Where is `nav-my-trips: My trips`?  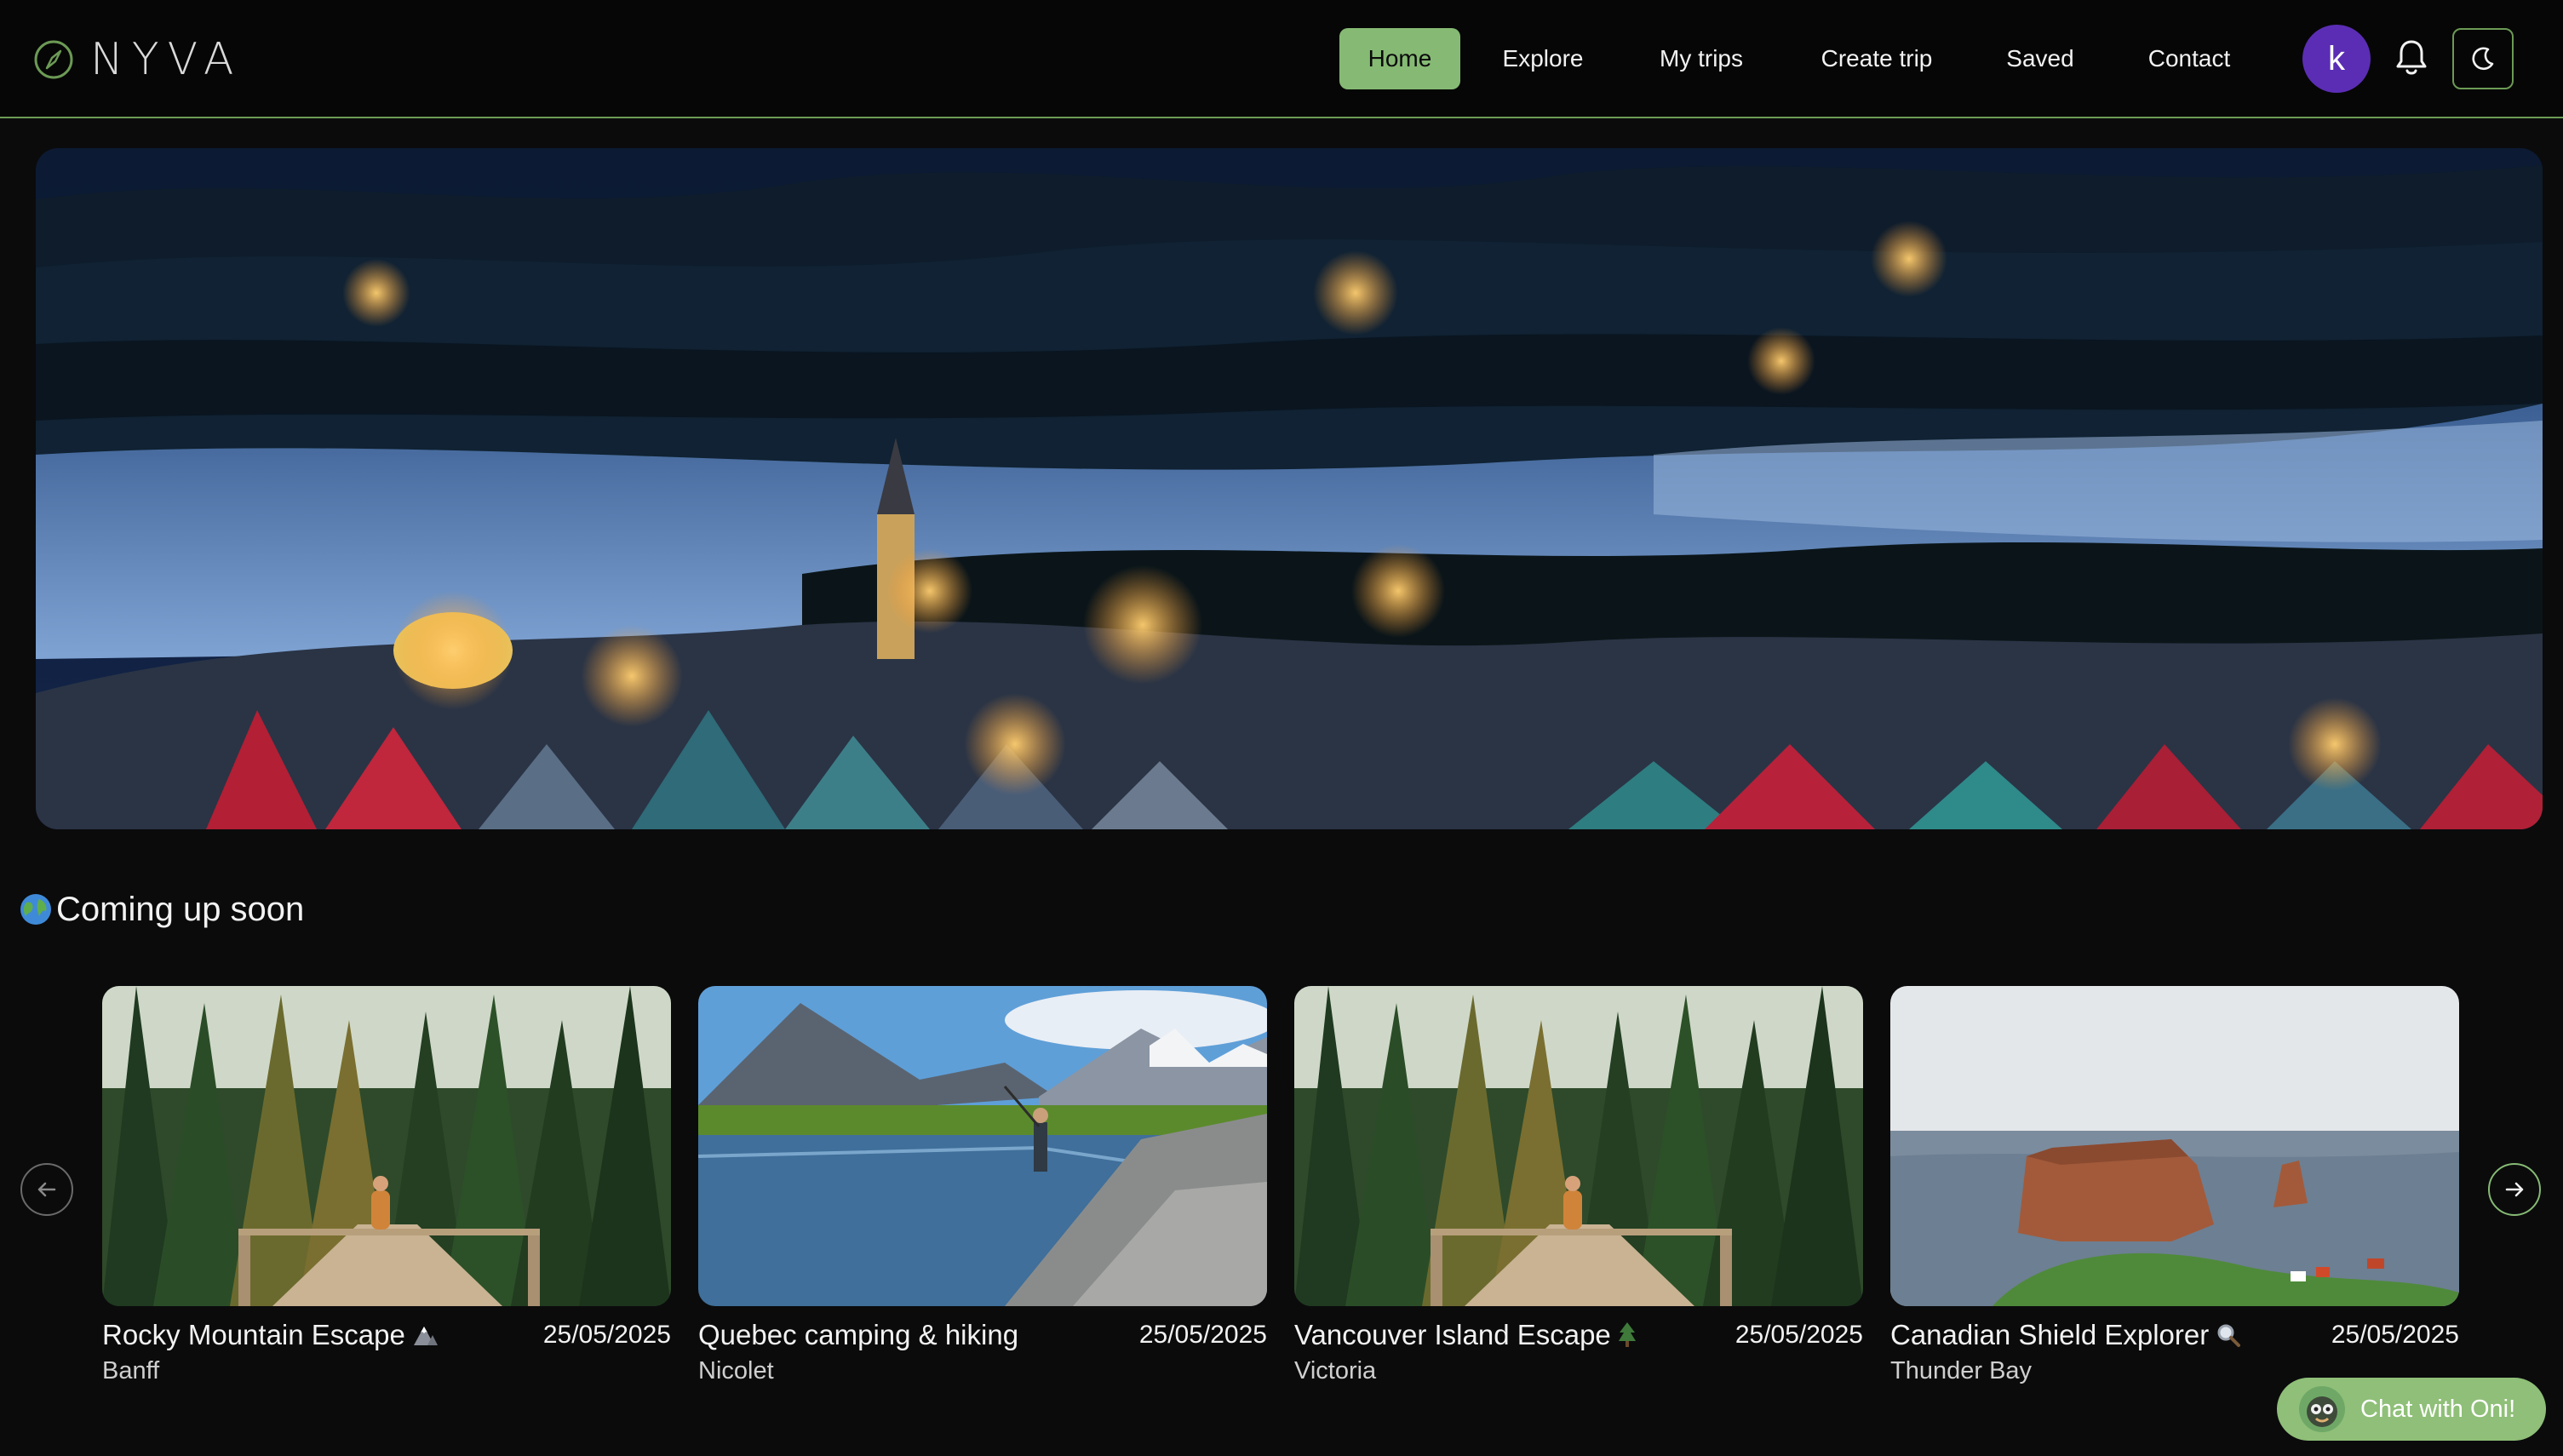
nav-my-trips: My trips is located at coordinates (1701, 58).